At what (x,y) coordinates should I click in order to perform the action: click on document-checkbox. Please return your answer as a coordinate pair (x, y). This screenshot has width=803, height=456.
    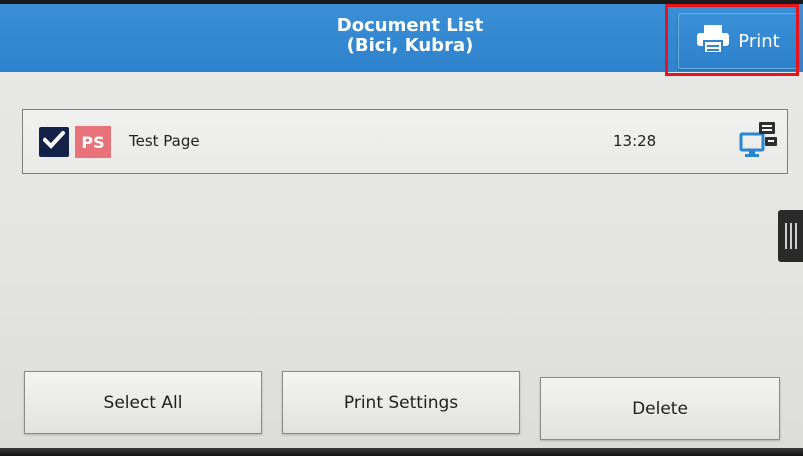
    Looking at the image, I should click on (54, 142).